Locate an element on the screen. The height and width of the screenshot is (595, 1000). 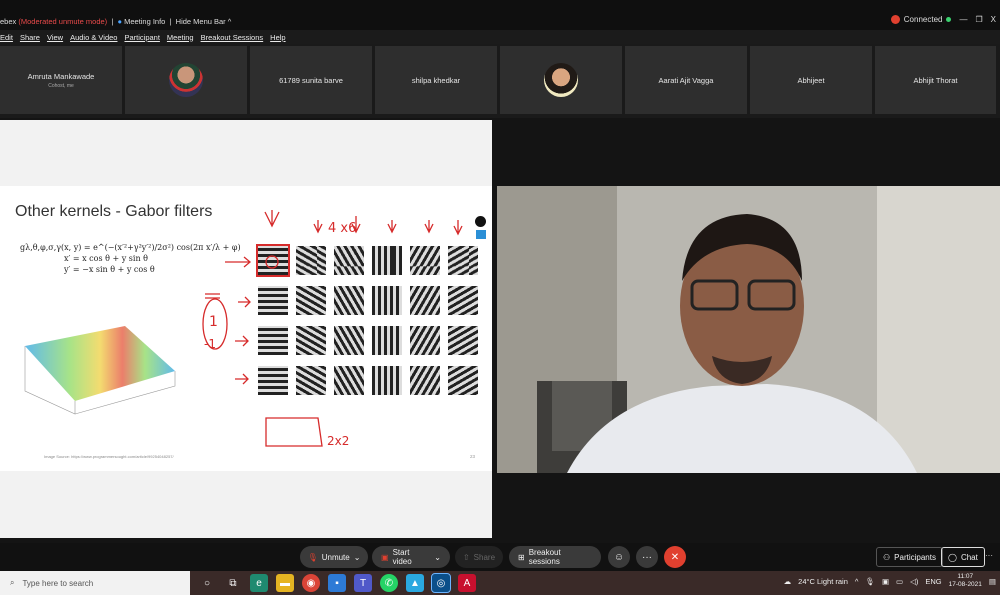
participant-tile: Abhijit Thorat is located at coordinates (935, 80).